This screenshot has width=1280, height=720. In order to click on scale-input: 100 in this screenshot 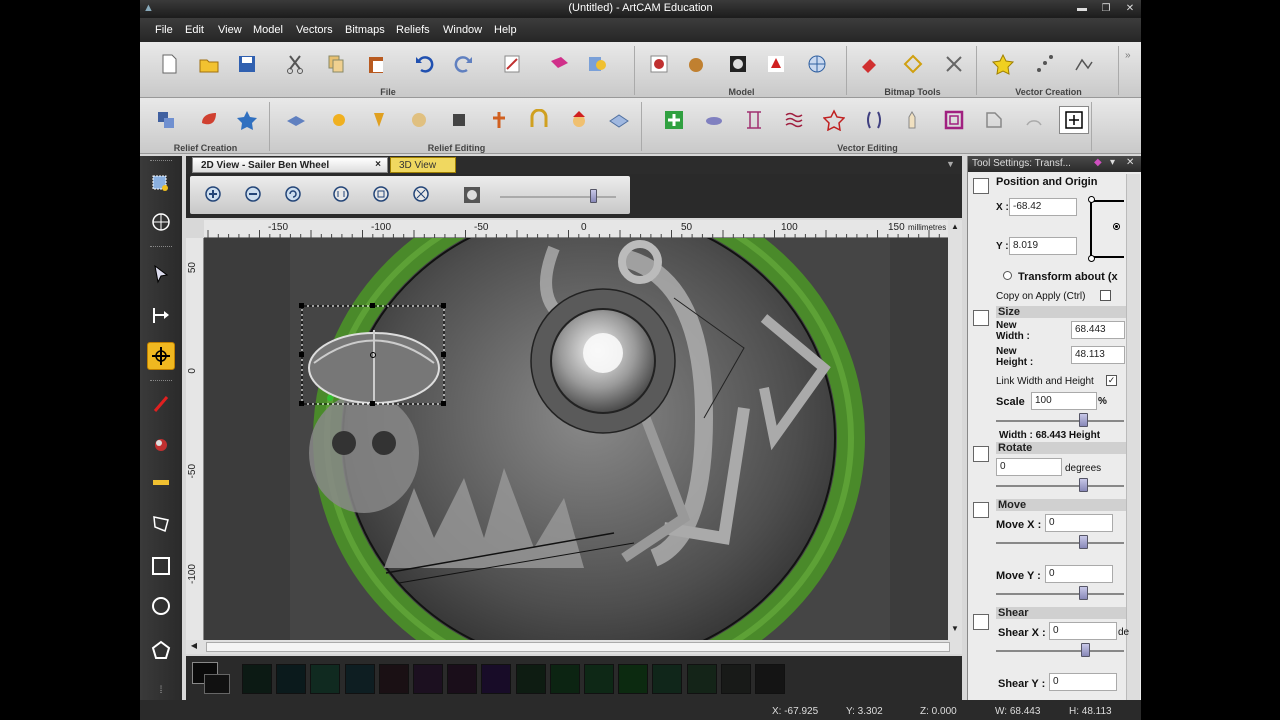, I will do `click(1064, 401)`.